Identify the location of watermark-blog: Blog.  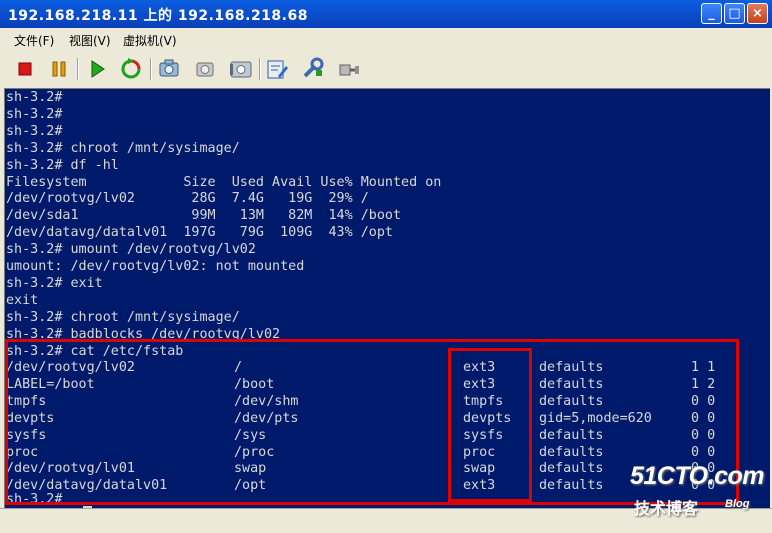
(737, 504).